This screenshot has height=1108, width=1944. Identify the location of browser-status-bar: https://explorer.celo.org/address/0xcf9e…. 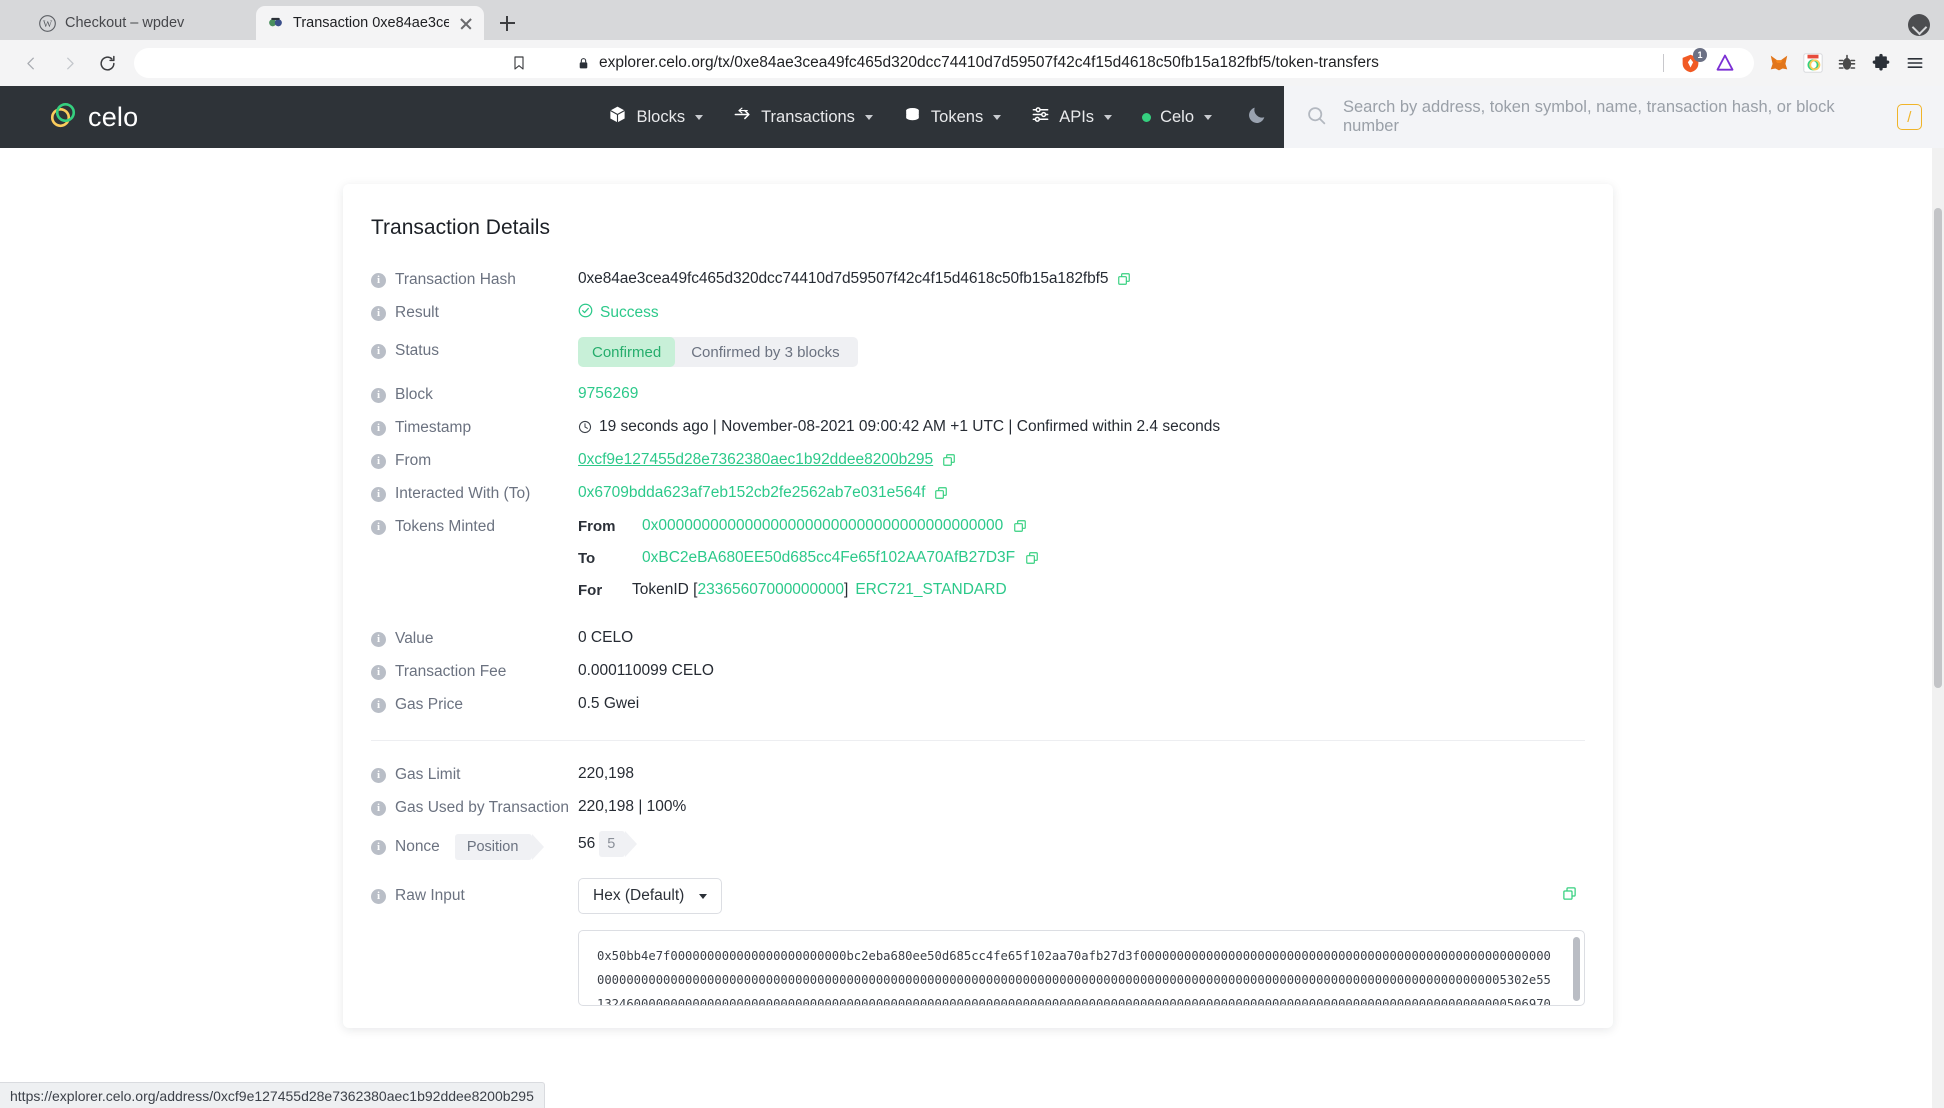
(272, 1095).